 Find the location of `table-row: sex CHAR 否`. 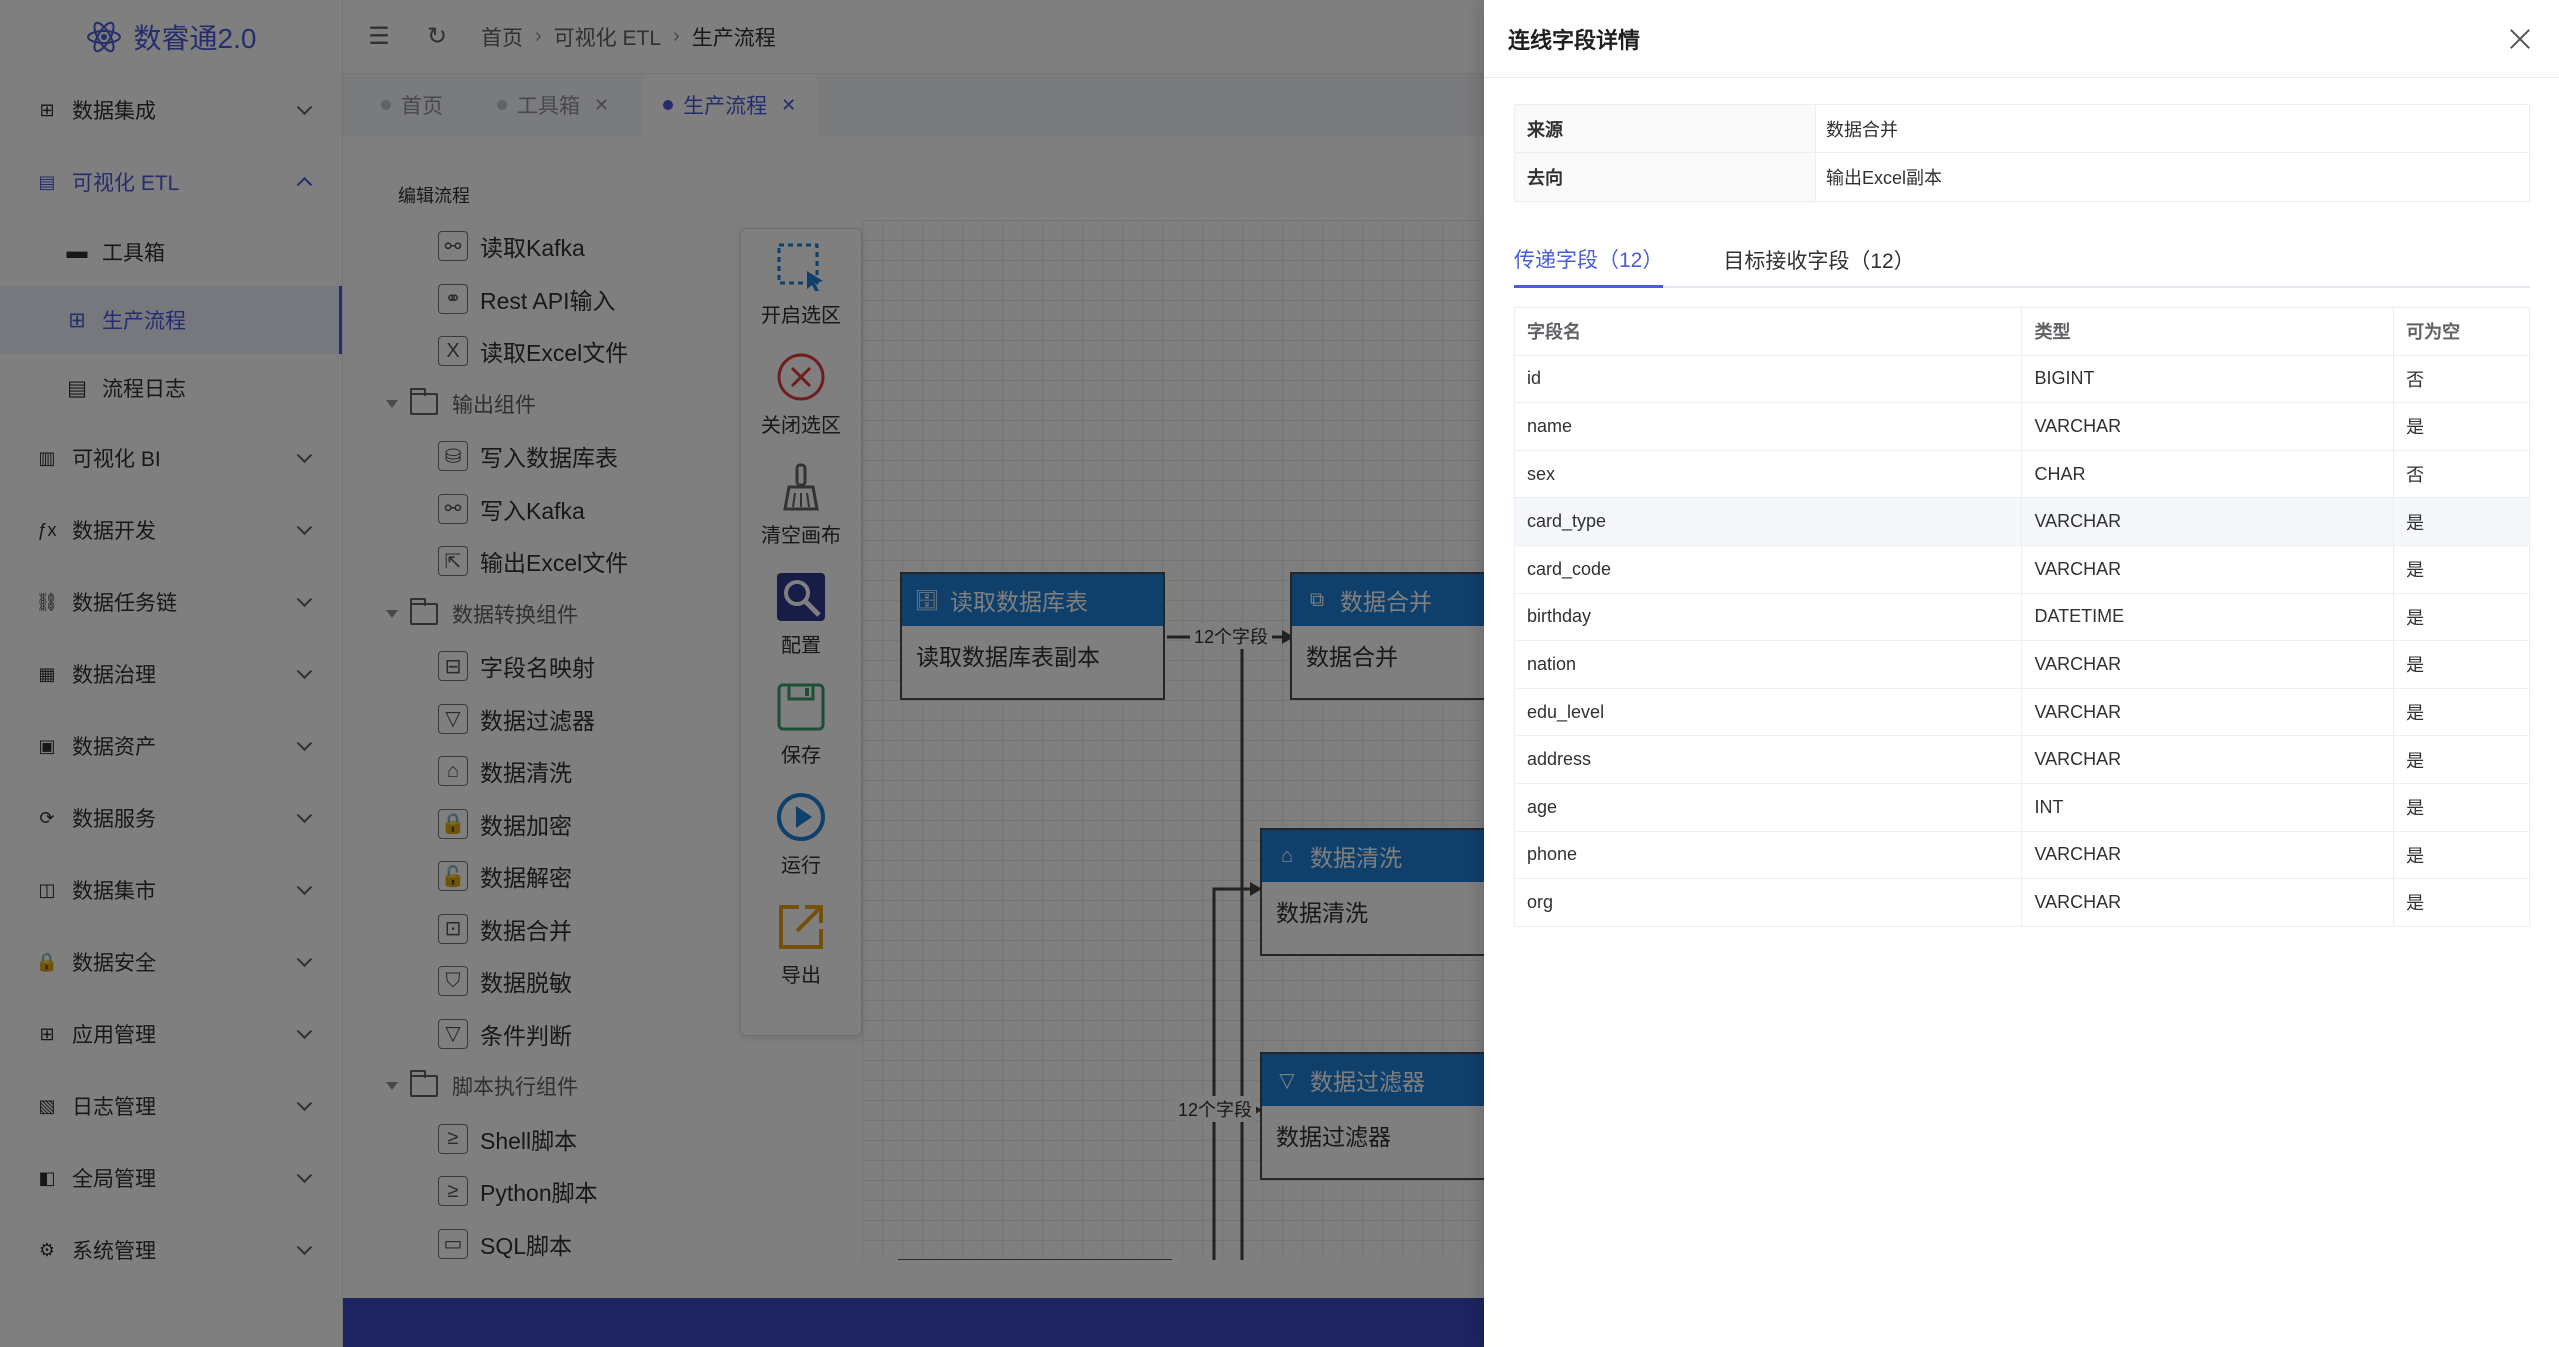

table-row: sex CHAR 否 is located at coordinates (2021, 474).